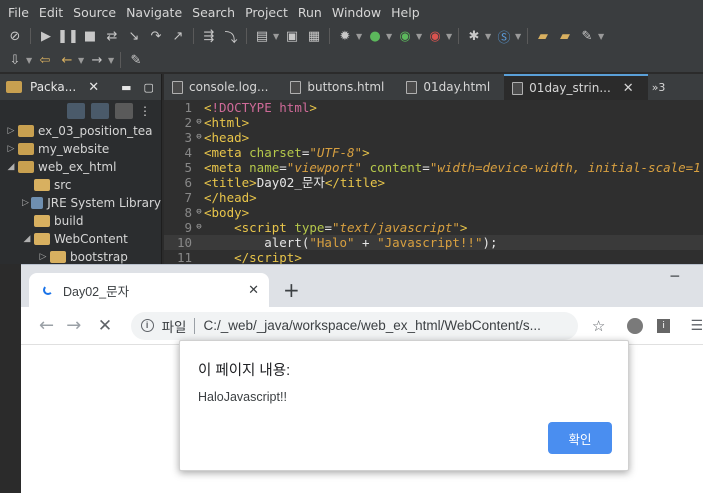  What do you see at coordinates (46, 36) in the screenshot?
I see `resume-icon: ▶` at bounding box center [46, 36].